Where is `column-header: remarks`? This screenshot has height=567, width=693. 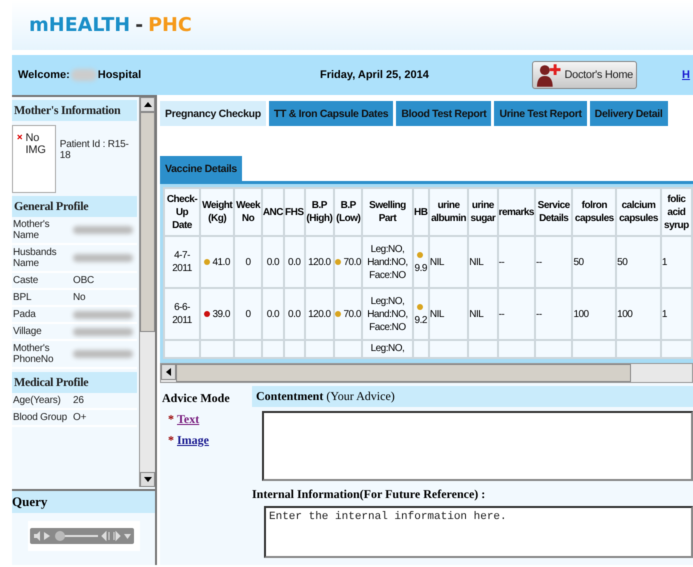
column-header: remarks is located at coordinates (516, 212).